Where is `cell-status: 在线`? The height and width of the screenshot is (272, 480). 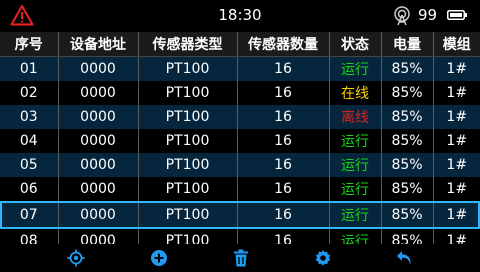
cell-status: 在线 is located at coordinates (354, 93).